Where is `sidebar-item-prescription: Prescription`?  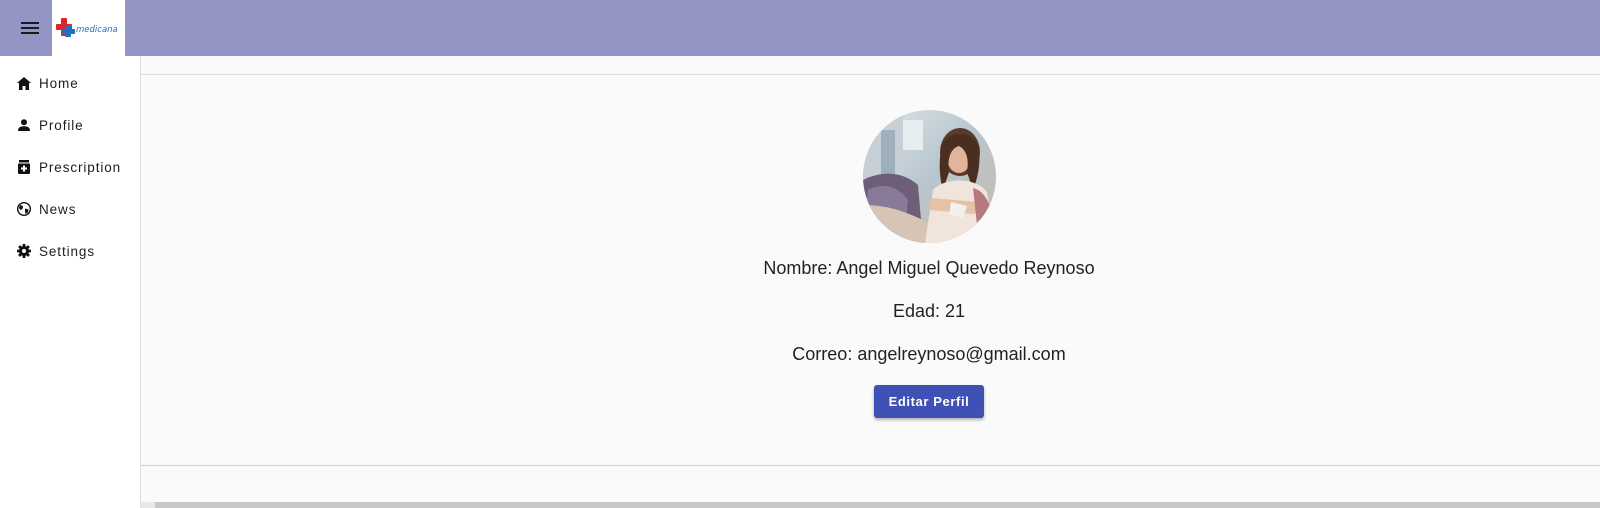 sidebar-item-prescription: Prescription is located at coordinates (70, 167).